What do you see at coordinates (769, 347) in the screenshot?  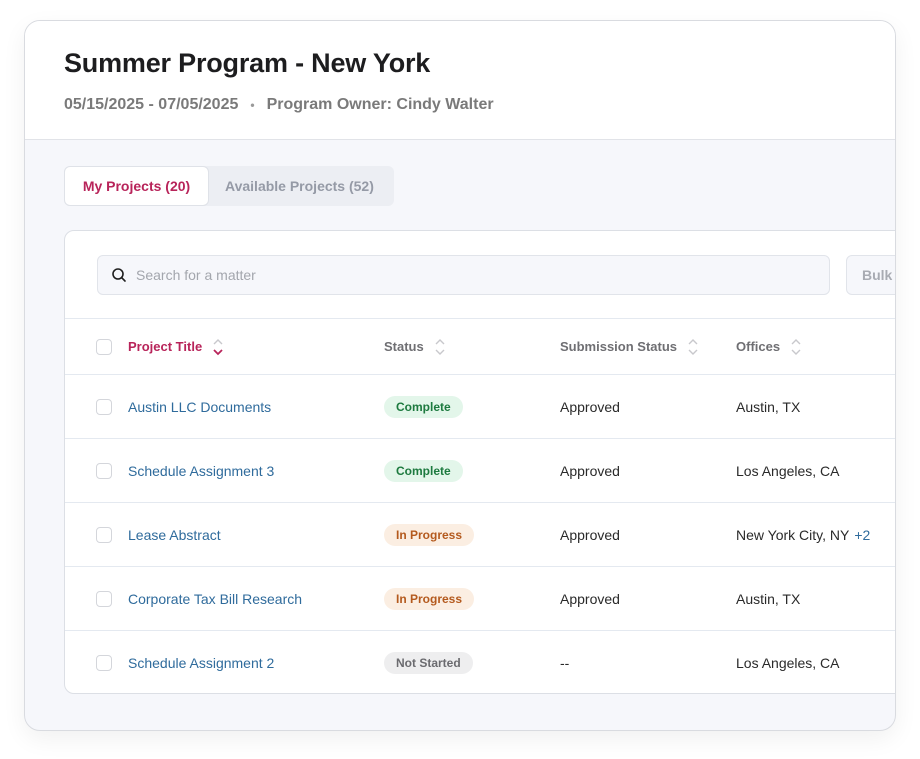 I see `column-header-offices: Offices` at bounding box center [769, 347].